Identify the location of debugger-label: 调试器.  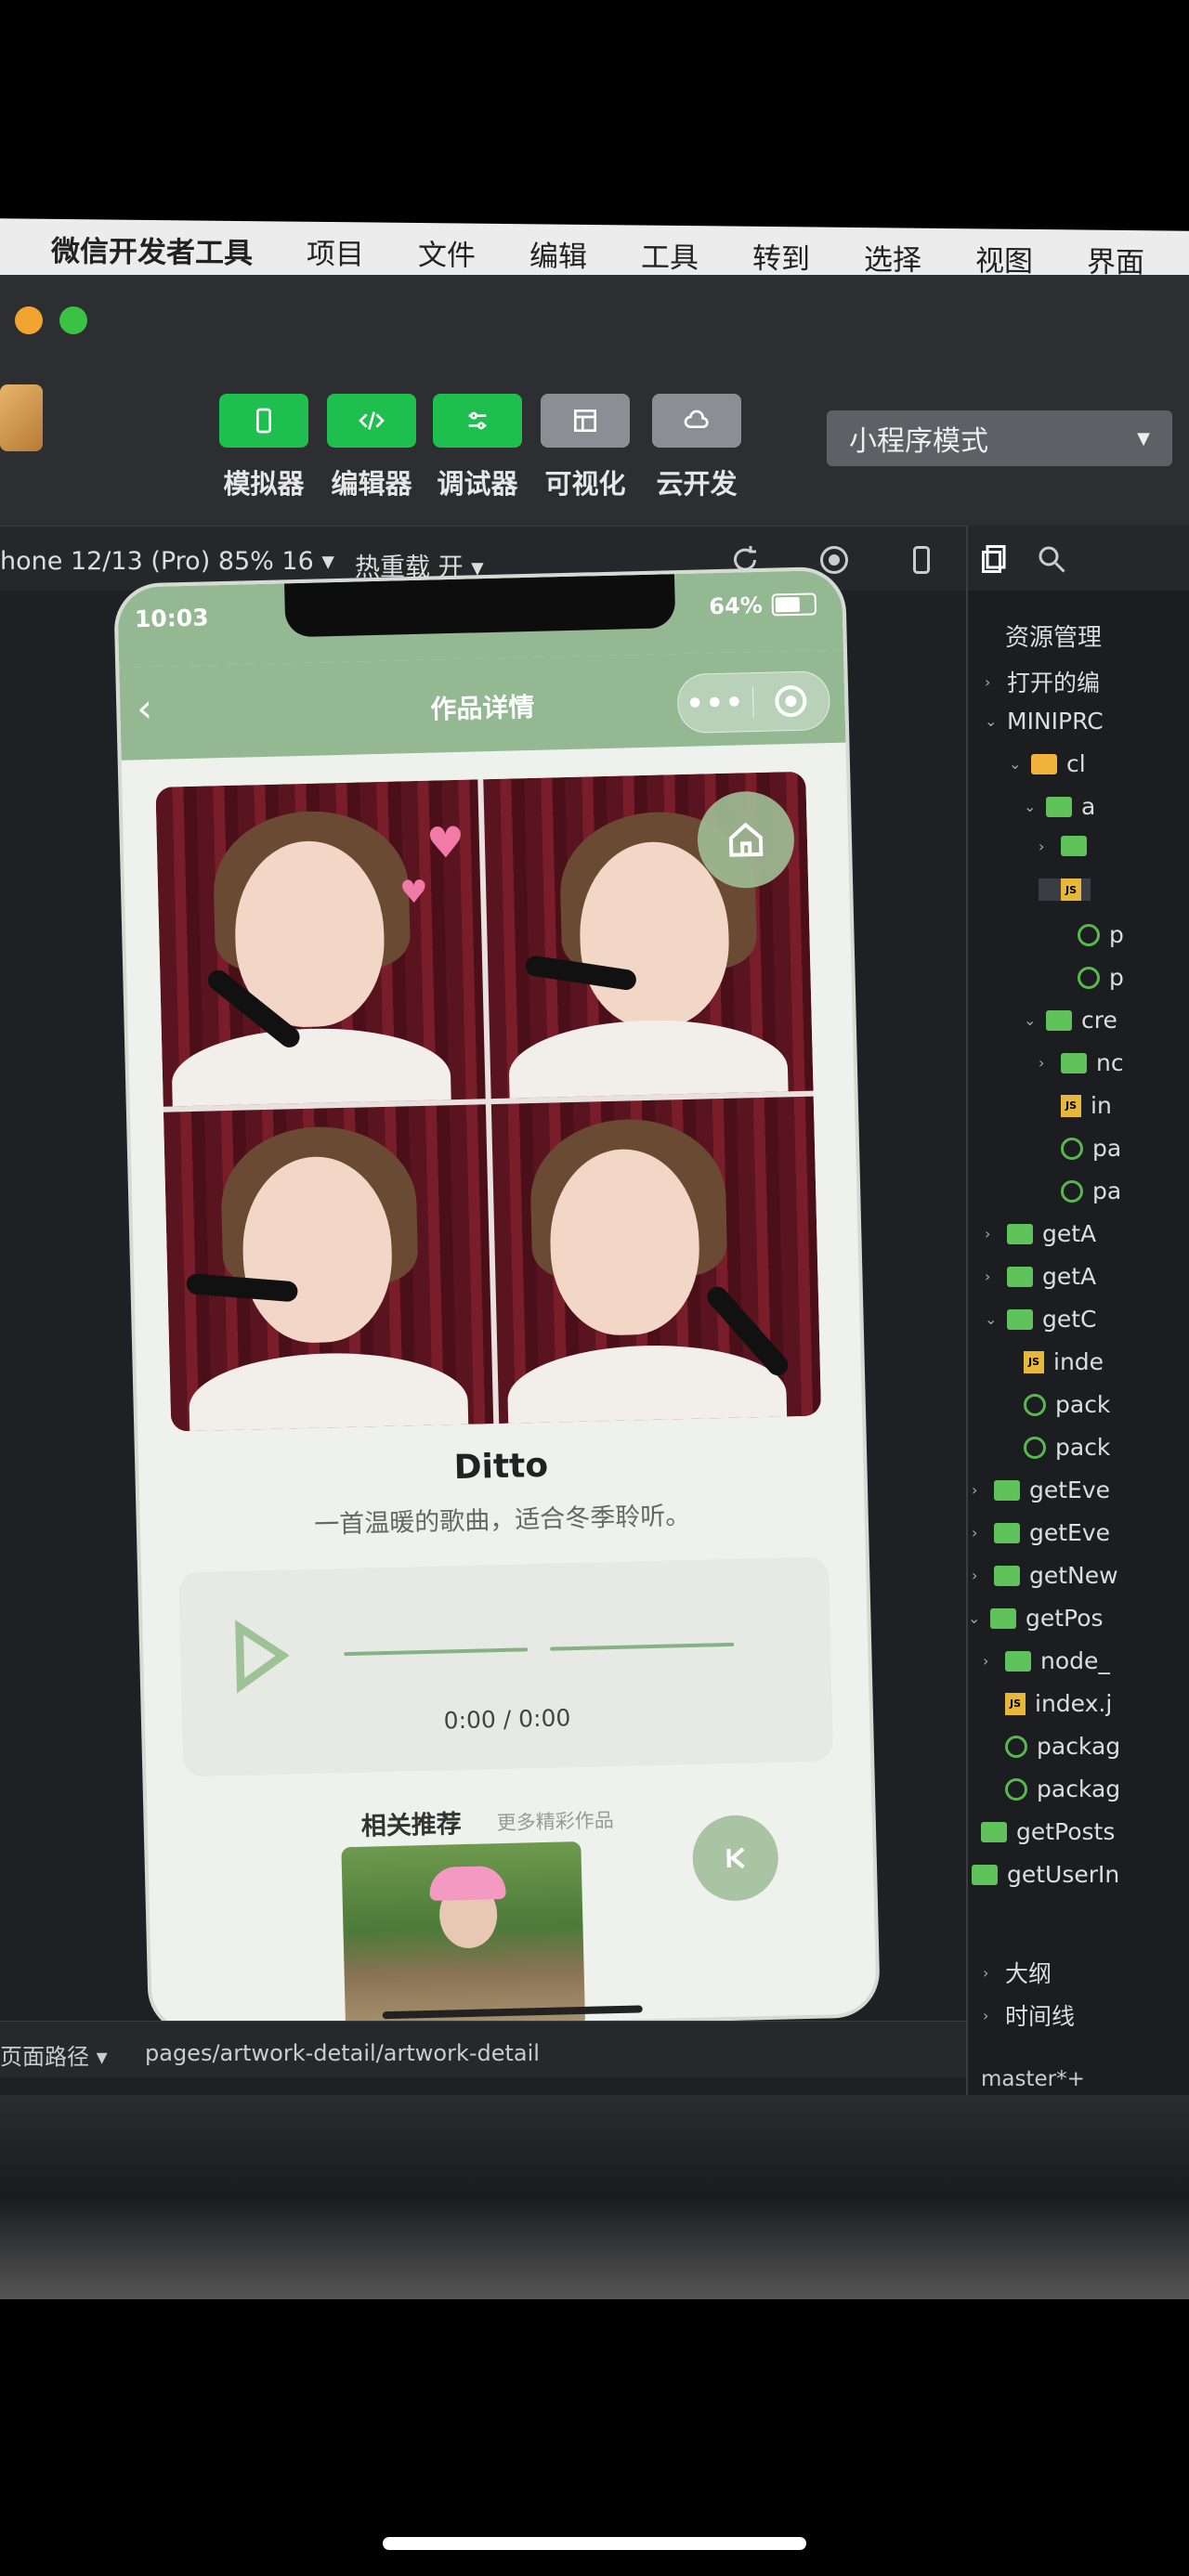
(478, 484).